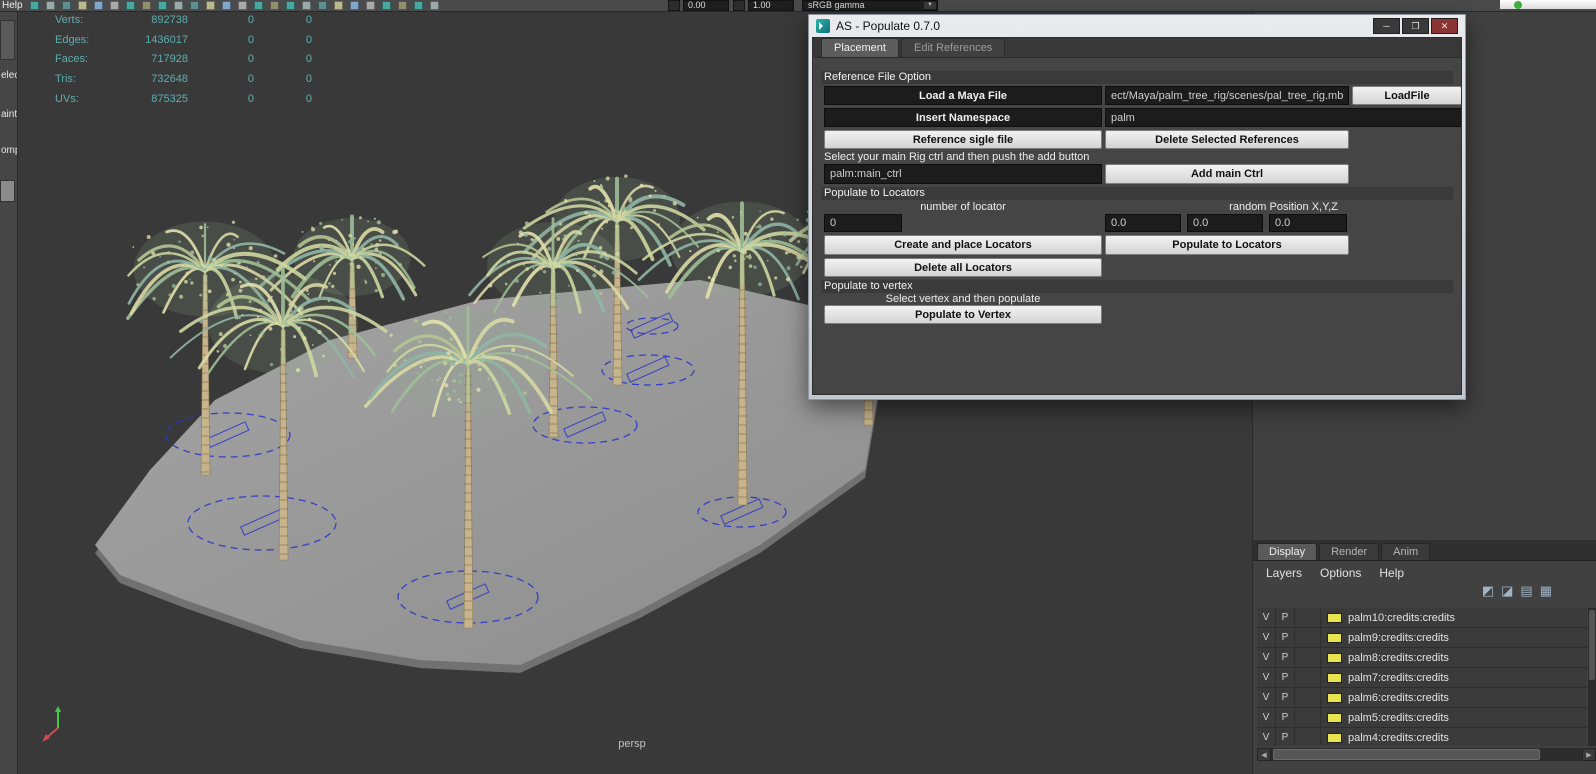 This screenshot has width=1596, height=774. I want to click on layer-list-vertical-scrollbar, so click(1592, 677).